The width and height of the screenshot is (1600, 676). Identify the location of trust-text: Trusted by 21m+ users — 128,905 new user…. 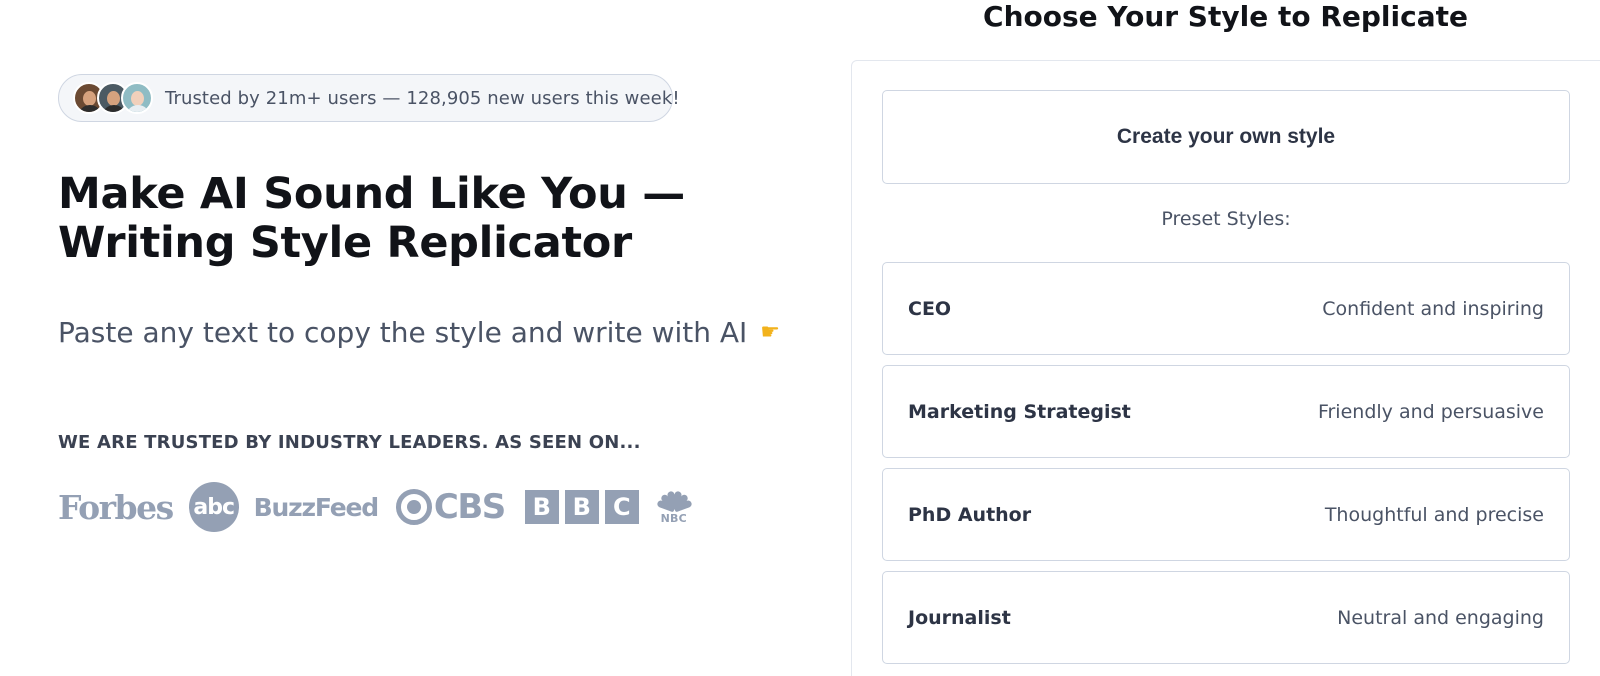
(422, 98).